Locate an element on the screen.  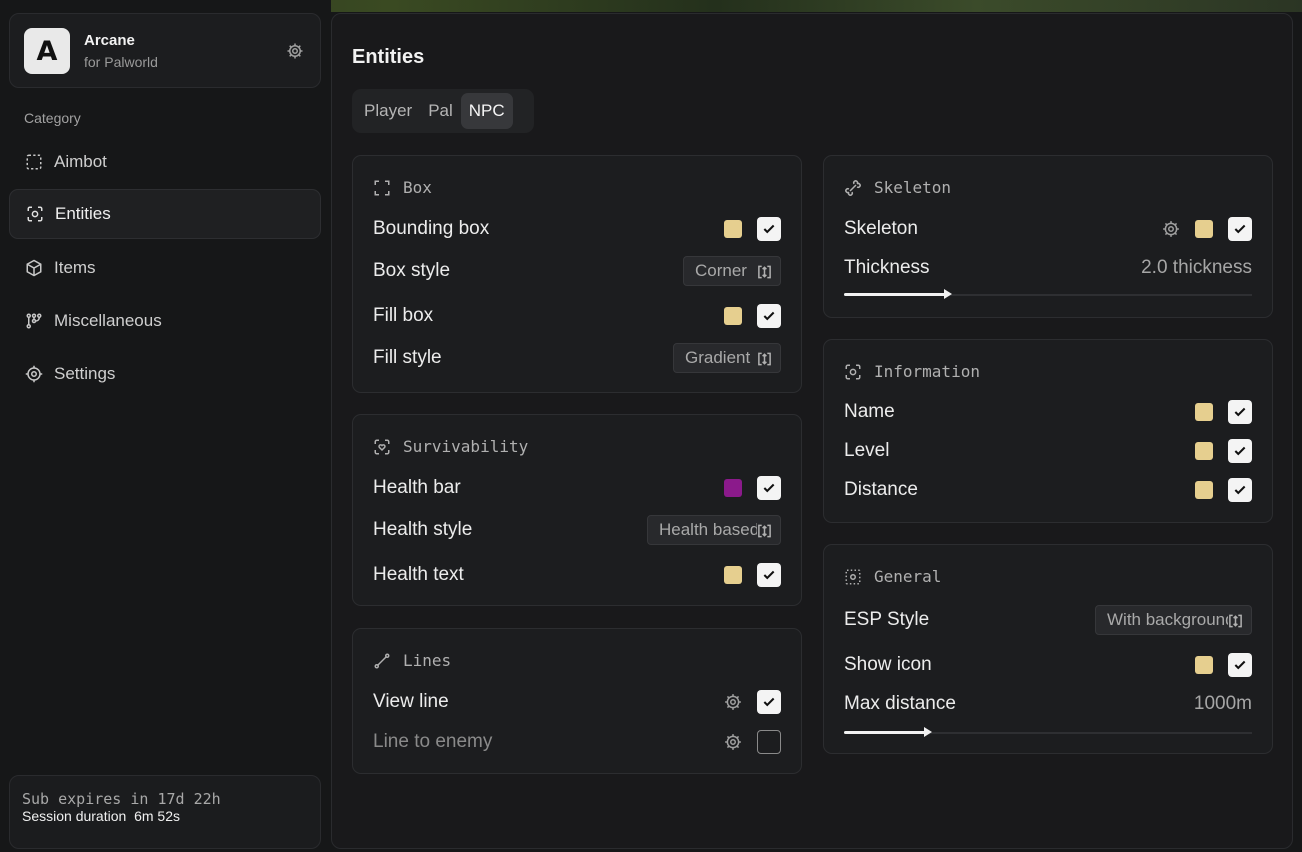
bone-icon is located at coordinates (853, 187).